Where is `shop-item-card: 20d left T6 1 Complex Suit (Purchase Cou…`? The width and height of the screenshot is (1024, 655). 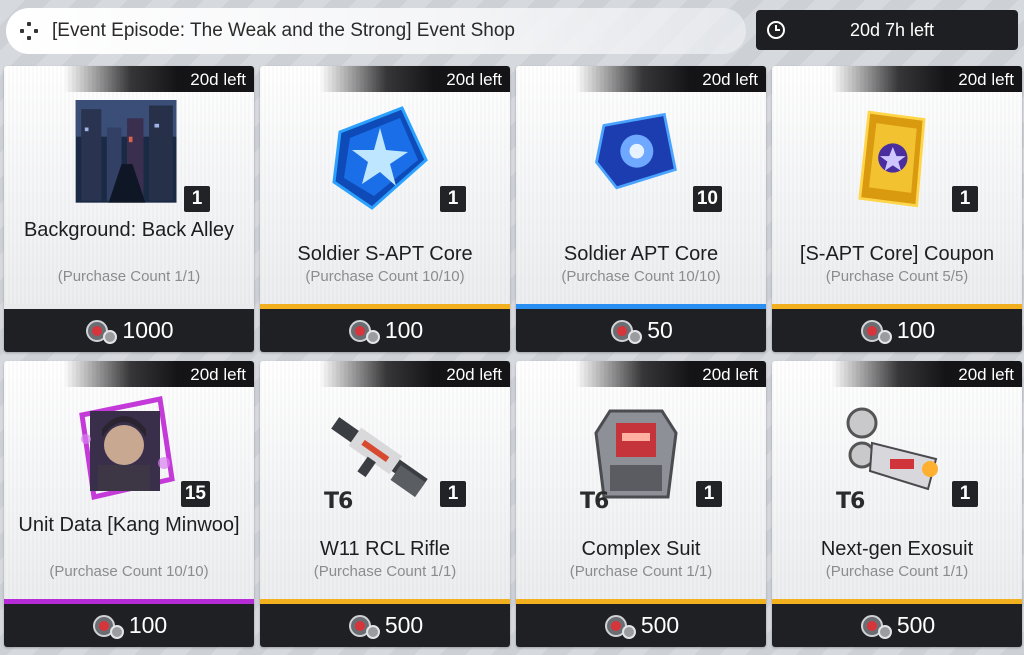 shop-item-card: 20d left T6 1 Complex Suit (Purchase Cou… is located at coordinates (641, 504).